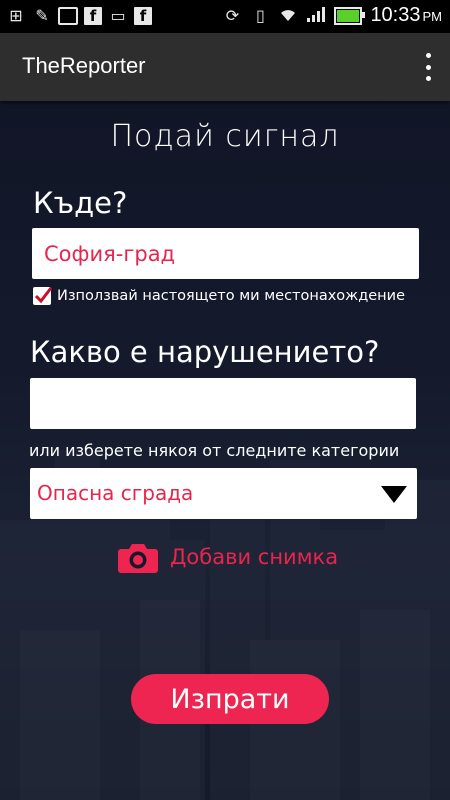 The image size is (450, 800). Describe the element at coordinates (395, 15) in the screenshot. I see `clock-time: 10:33` at that location.